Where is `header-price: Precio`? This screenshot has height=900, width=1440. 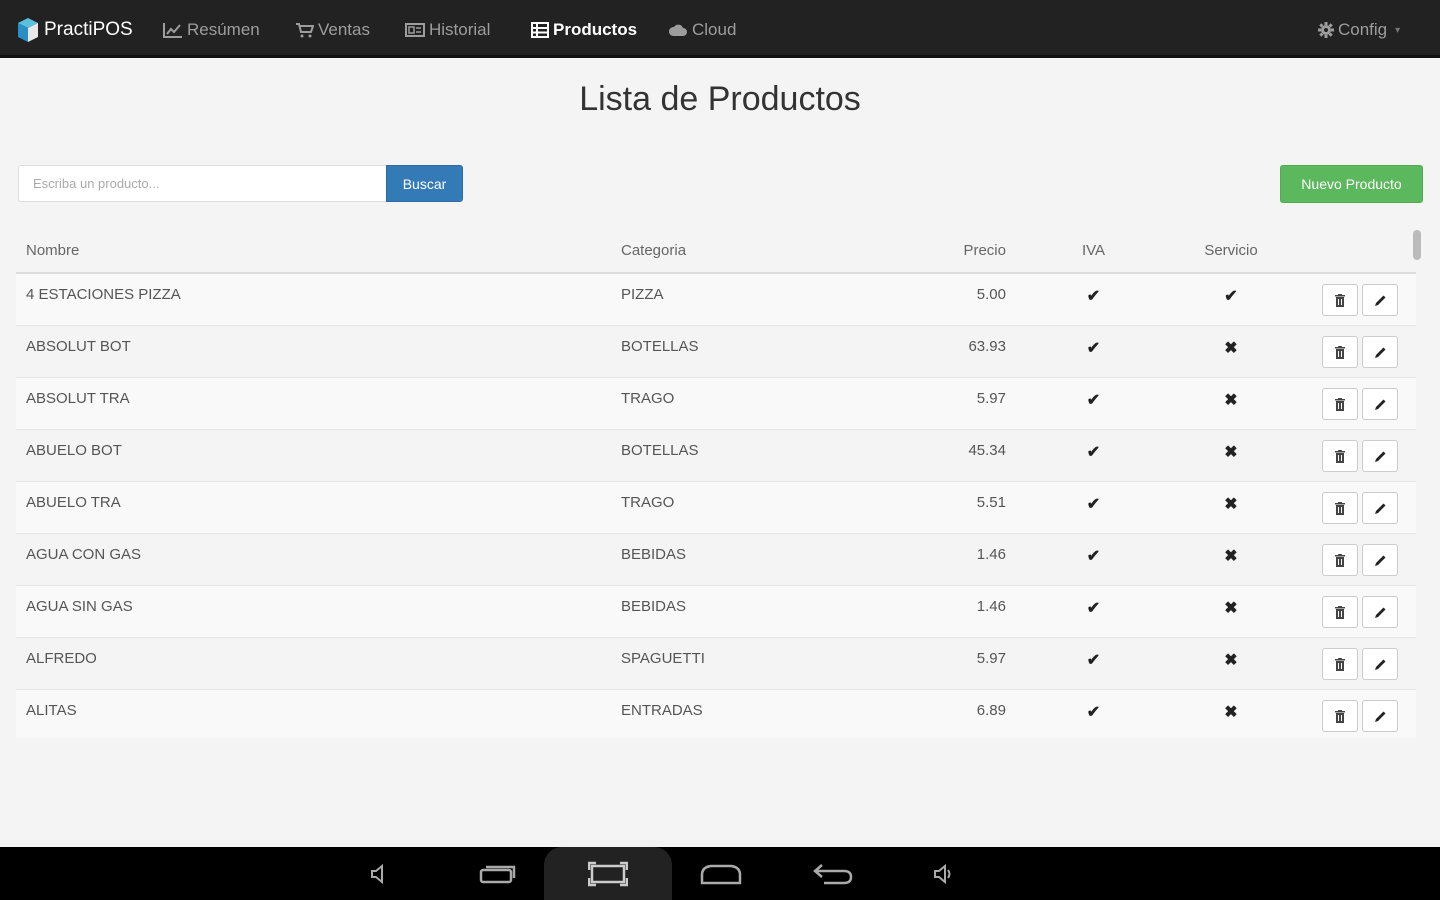
header-price: Precio is located at coordinates (946, 251).